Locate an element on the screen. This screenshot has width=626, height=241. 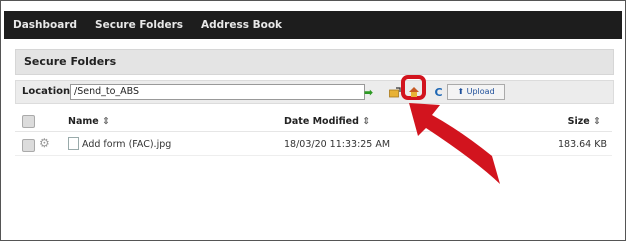
row-checkbox is located at coordinates (28, 145).